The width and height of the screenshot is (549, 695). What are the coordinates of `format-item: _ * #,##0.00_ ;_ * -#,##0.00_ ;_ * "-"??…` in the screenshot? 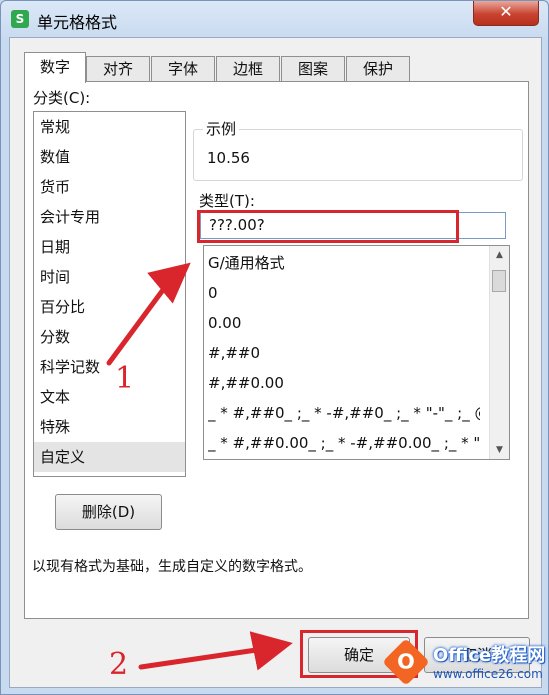 It's located at (344, 443).